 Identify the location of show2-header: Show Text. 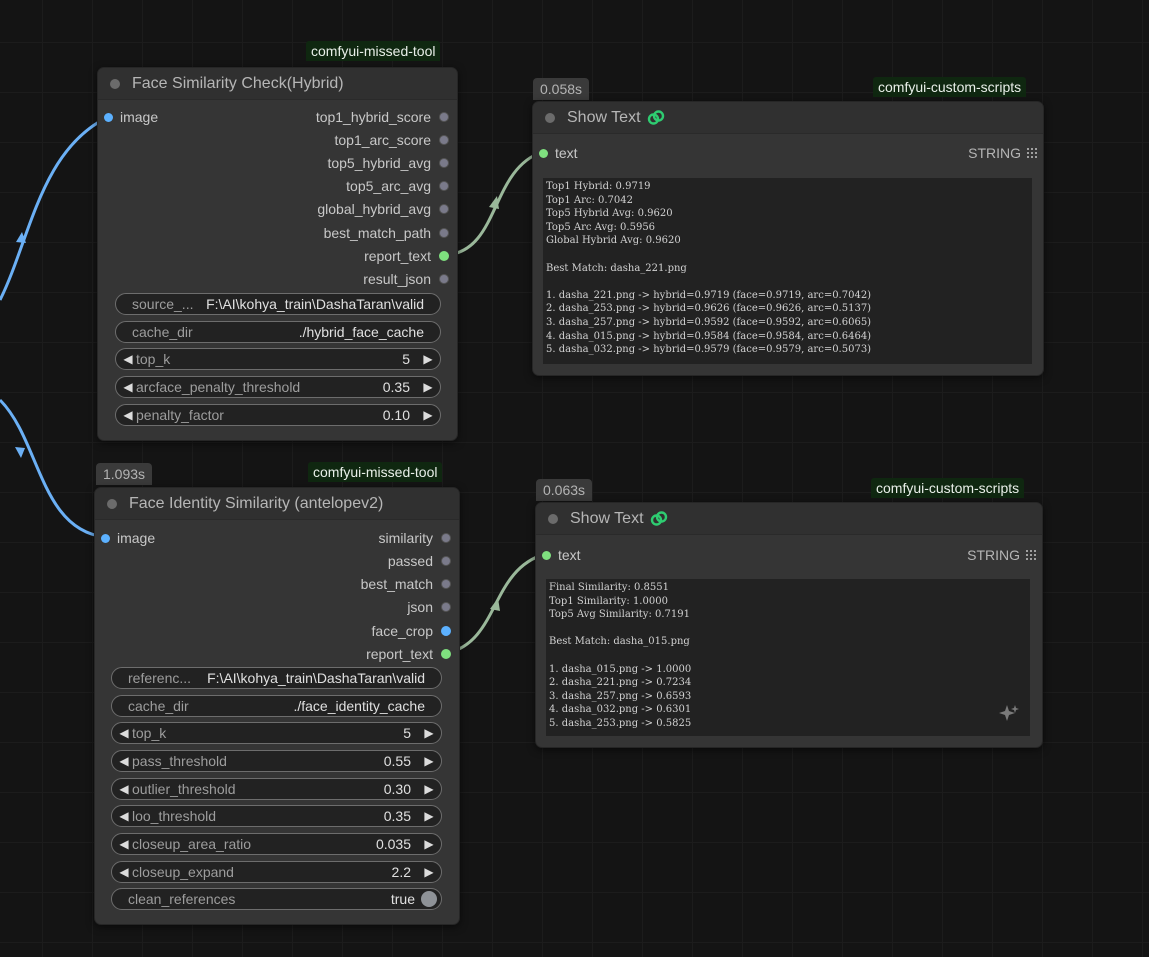
(789, 519).